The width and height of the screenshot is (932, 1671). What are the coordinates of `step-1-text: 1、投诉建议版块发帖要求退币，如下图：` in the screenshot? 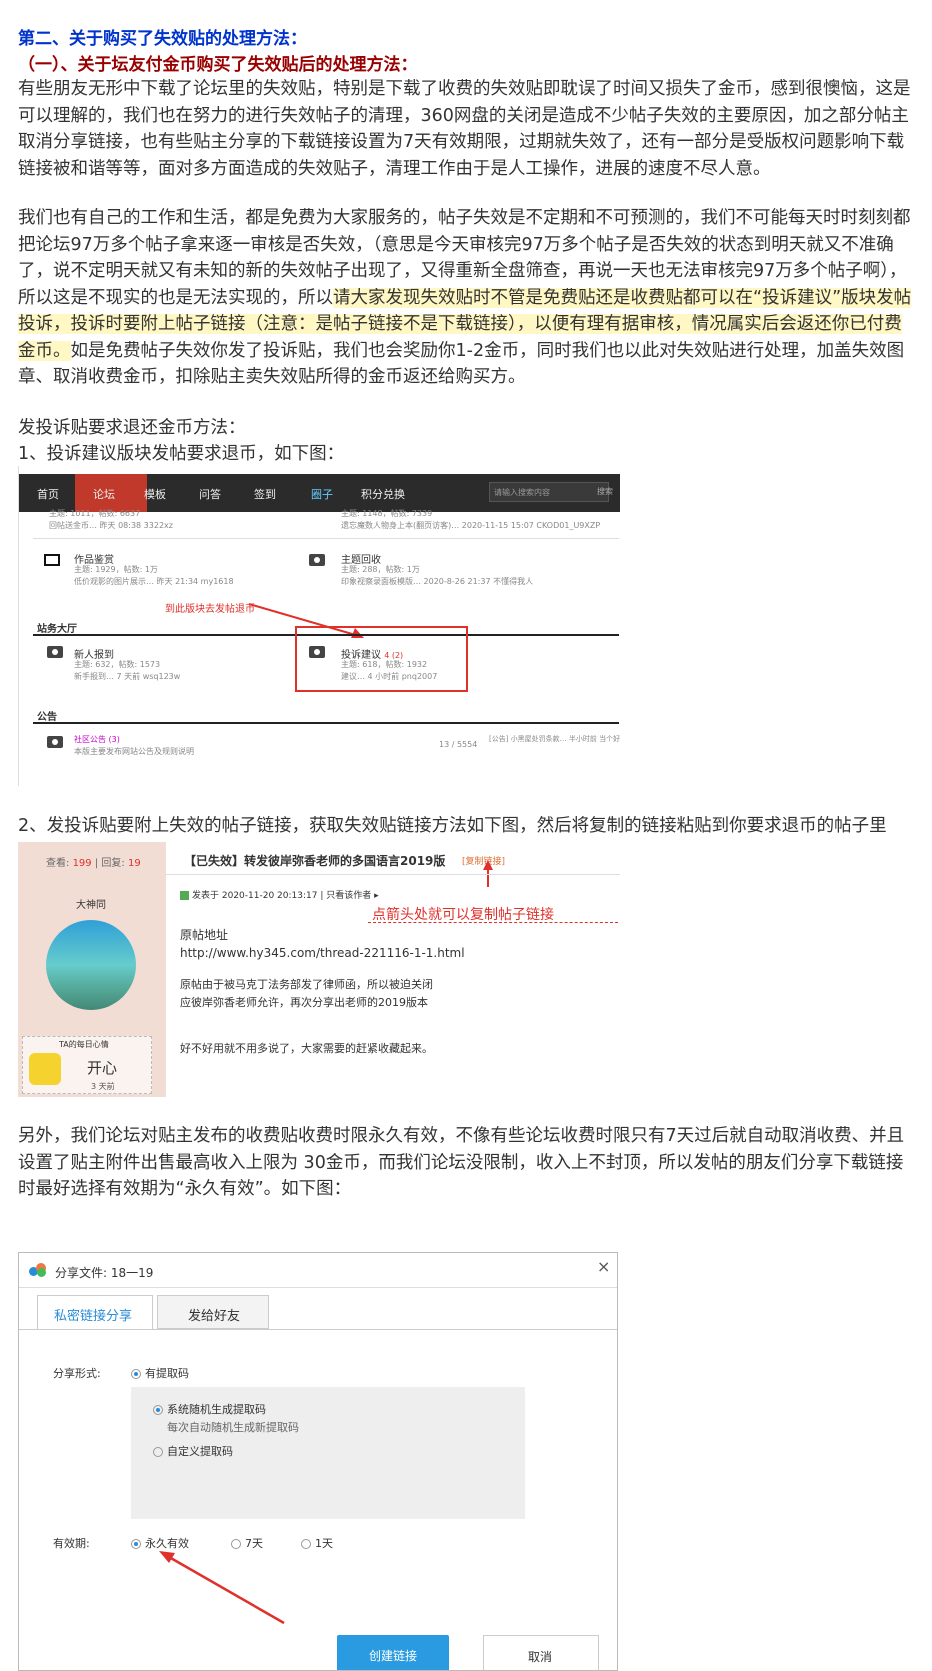 It's located at (181, 454).